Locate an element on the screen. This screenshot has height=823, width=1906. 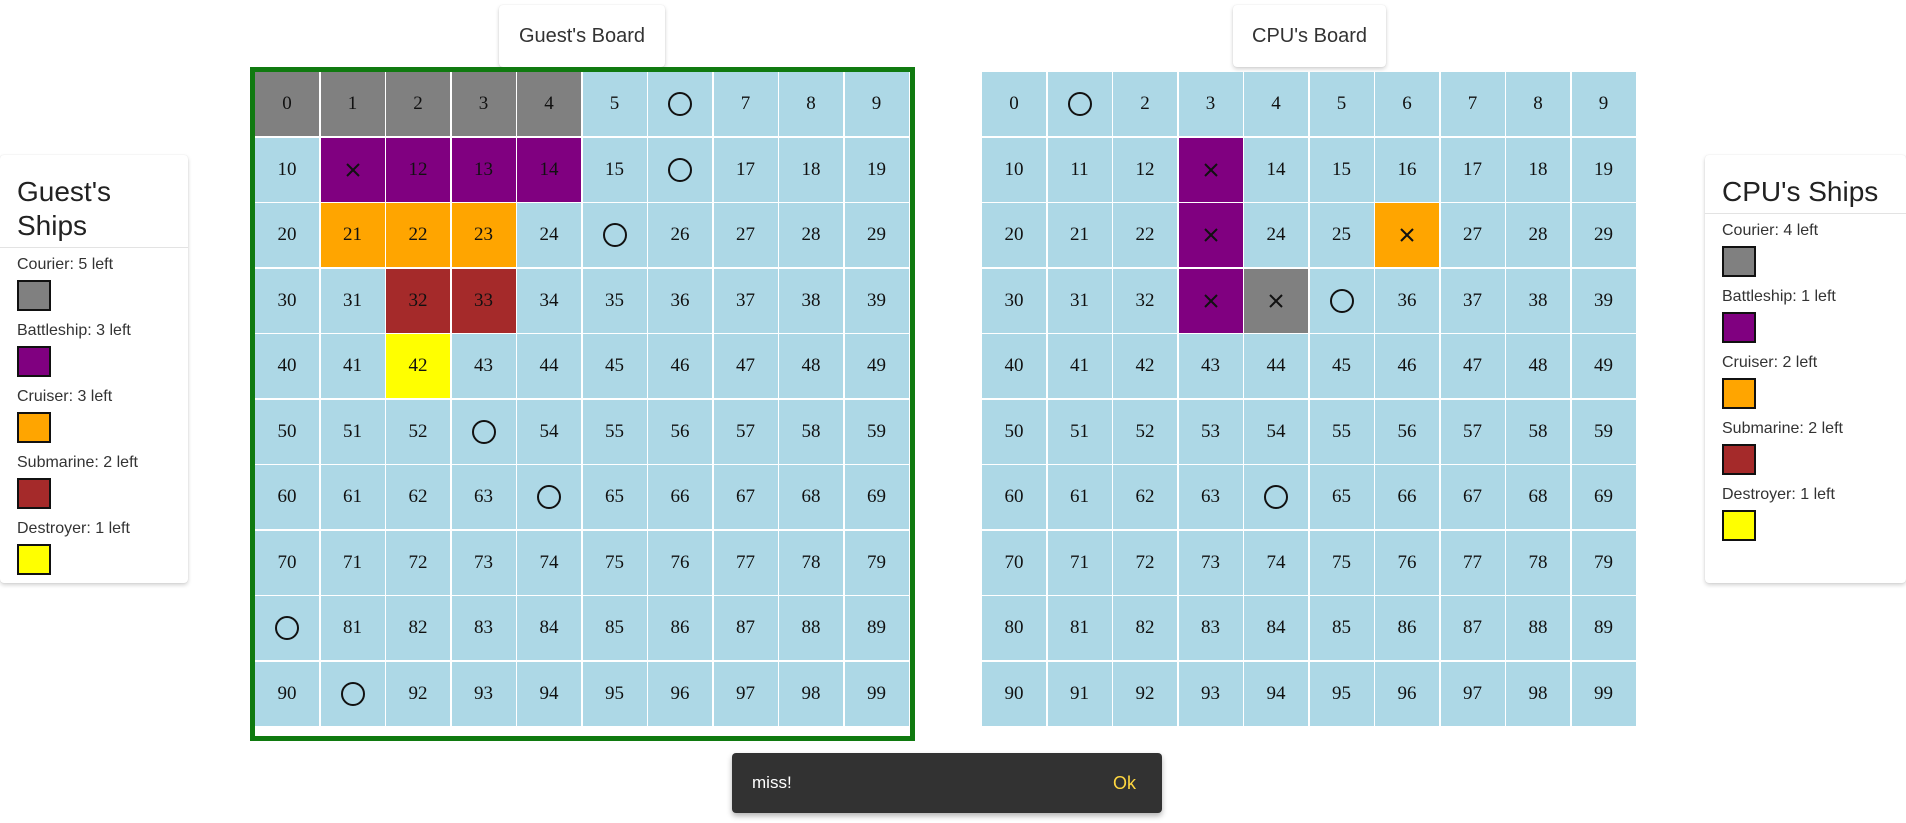
cpu-cell-92: 92 is located at coordinates (1145, 693).